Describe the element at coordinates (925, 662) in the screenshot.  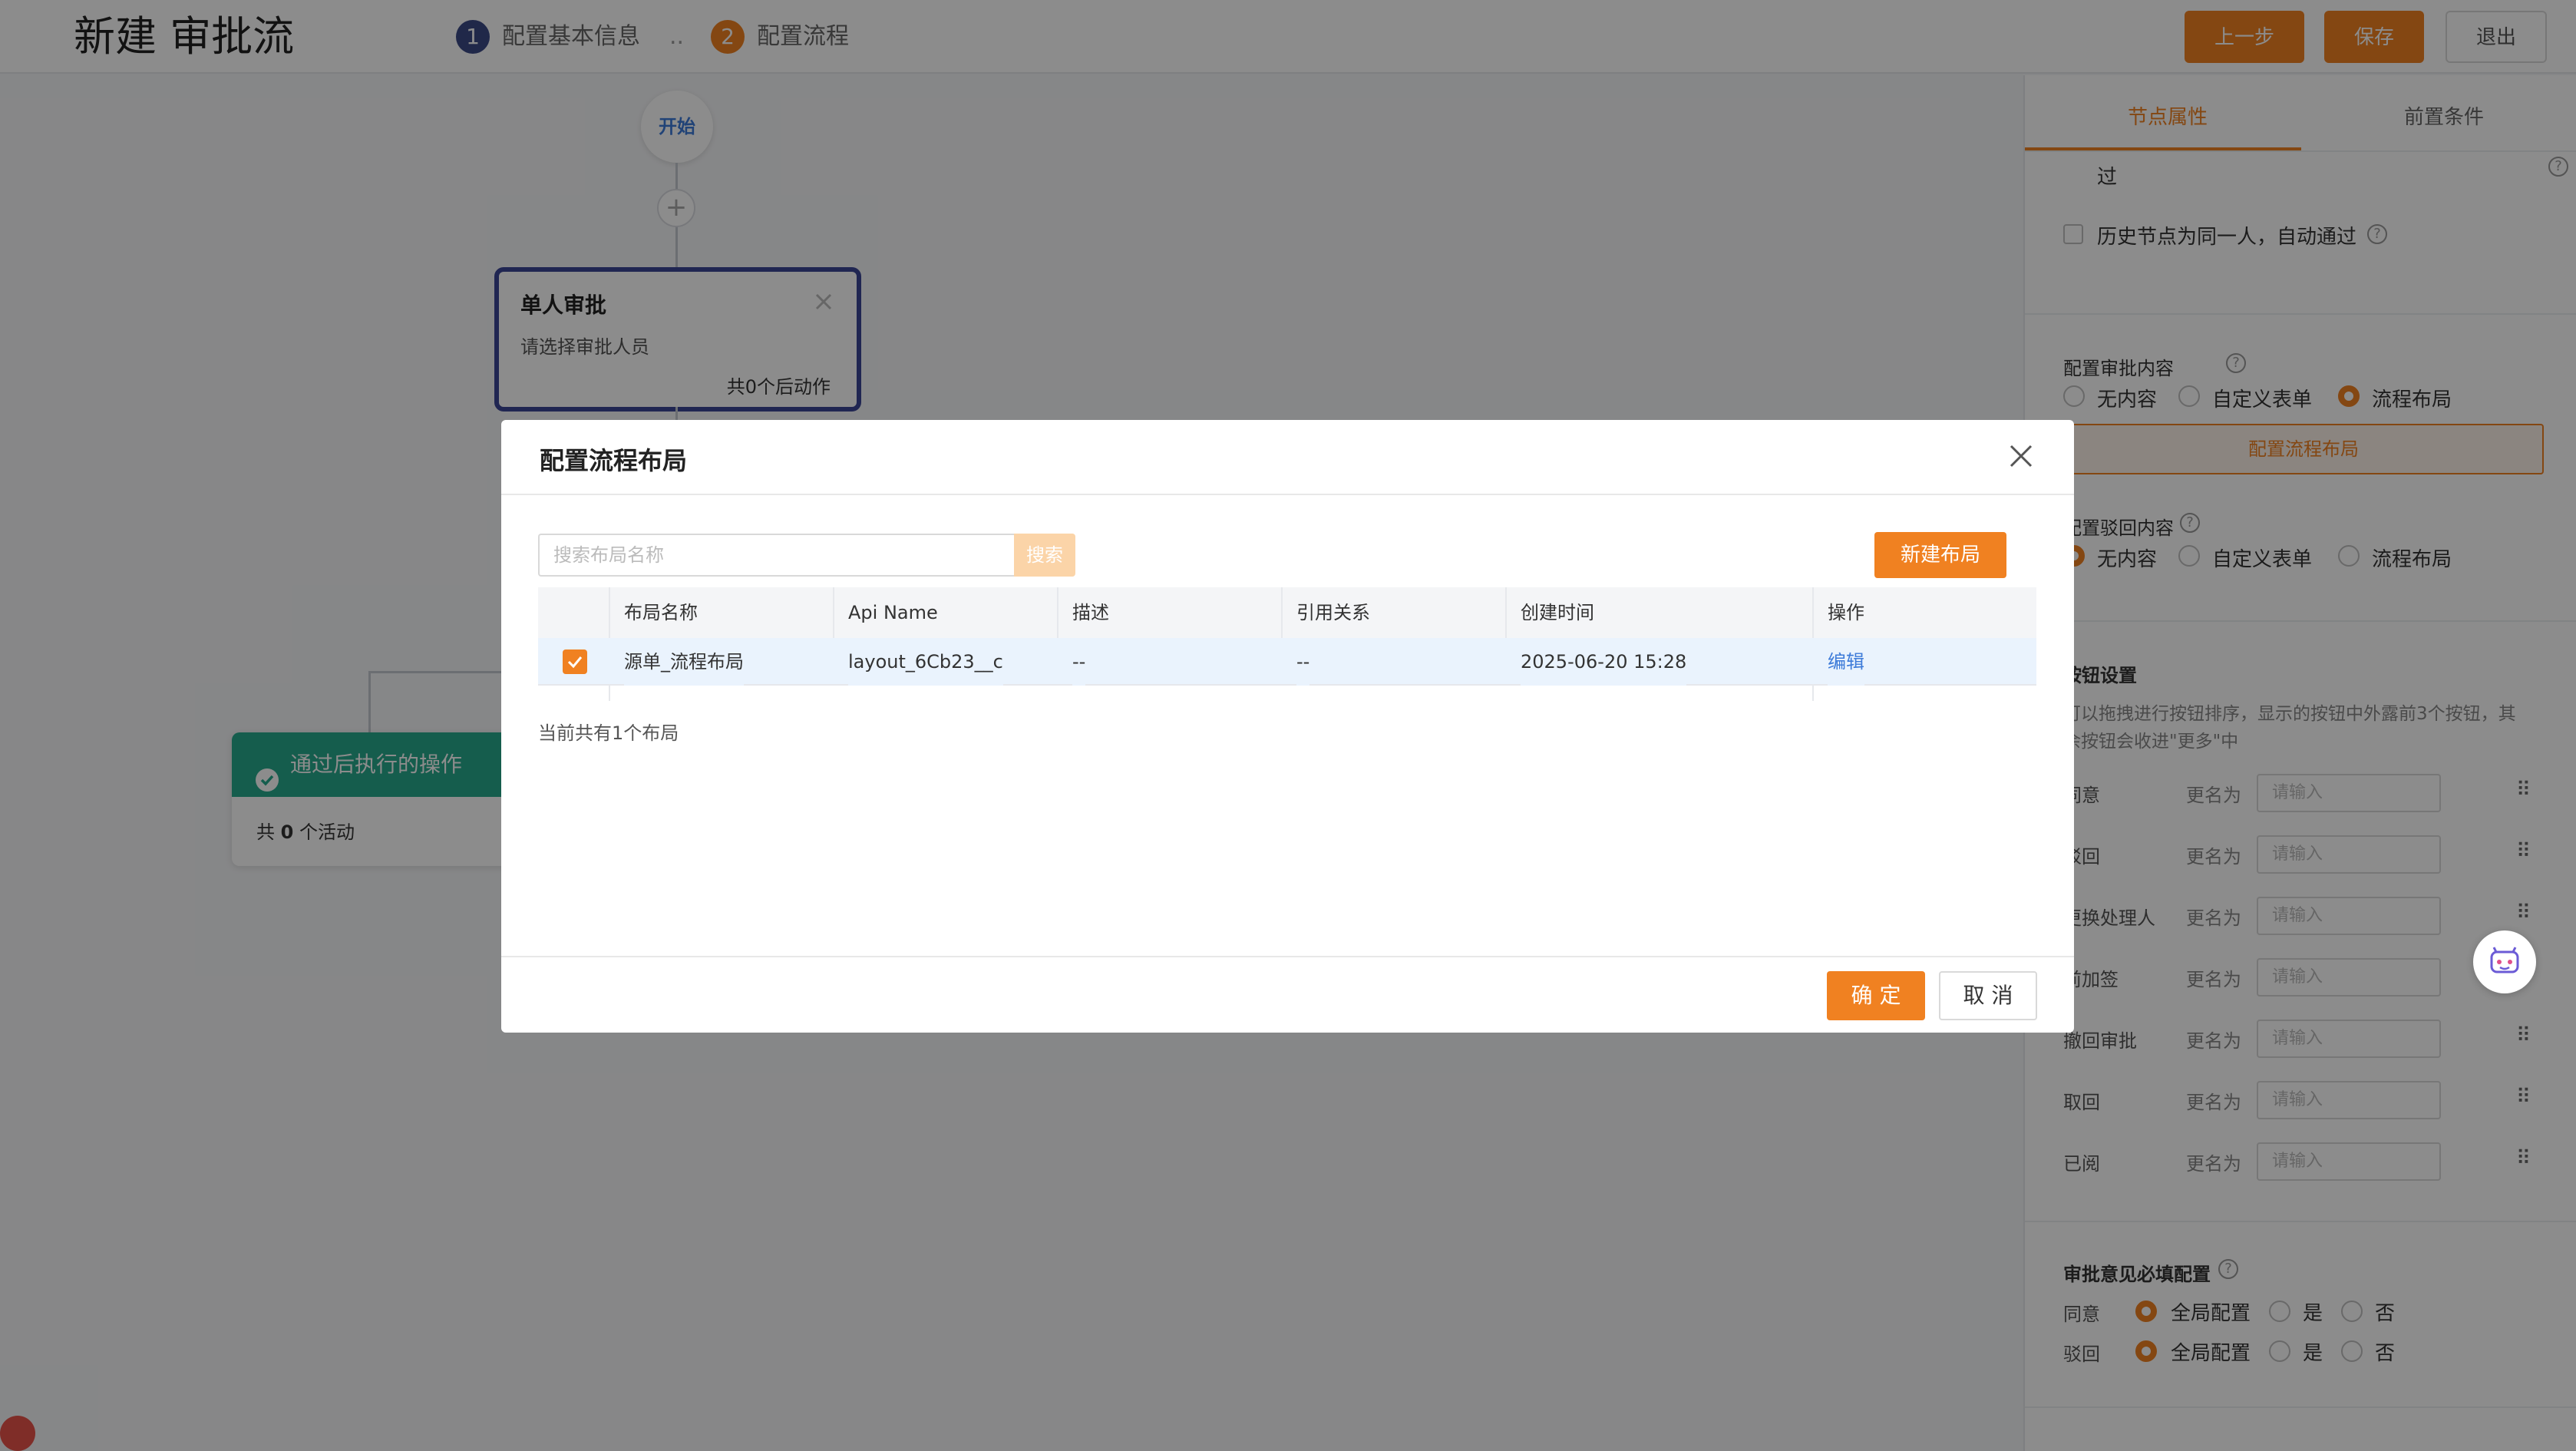
I see `cell-api-name: layout_6Cb23__c` at that location.